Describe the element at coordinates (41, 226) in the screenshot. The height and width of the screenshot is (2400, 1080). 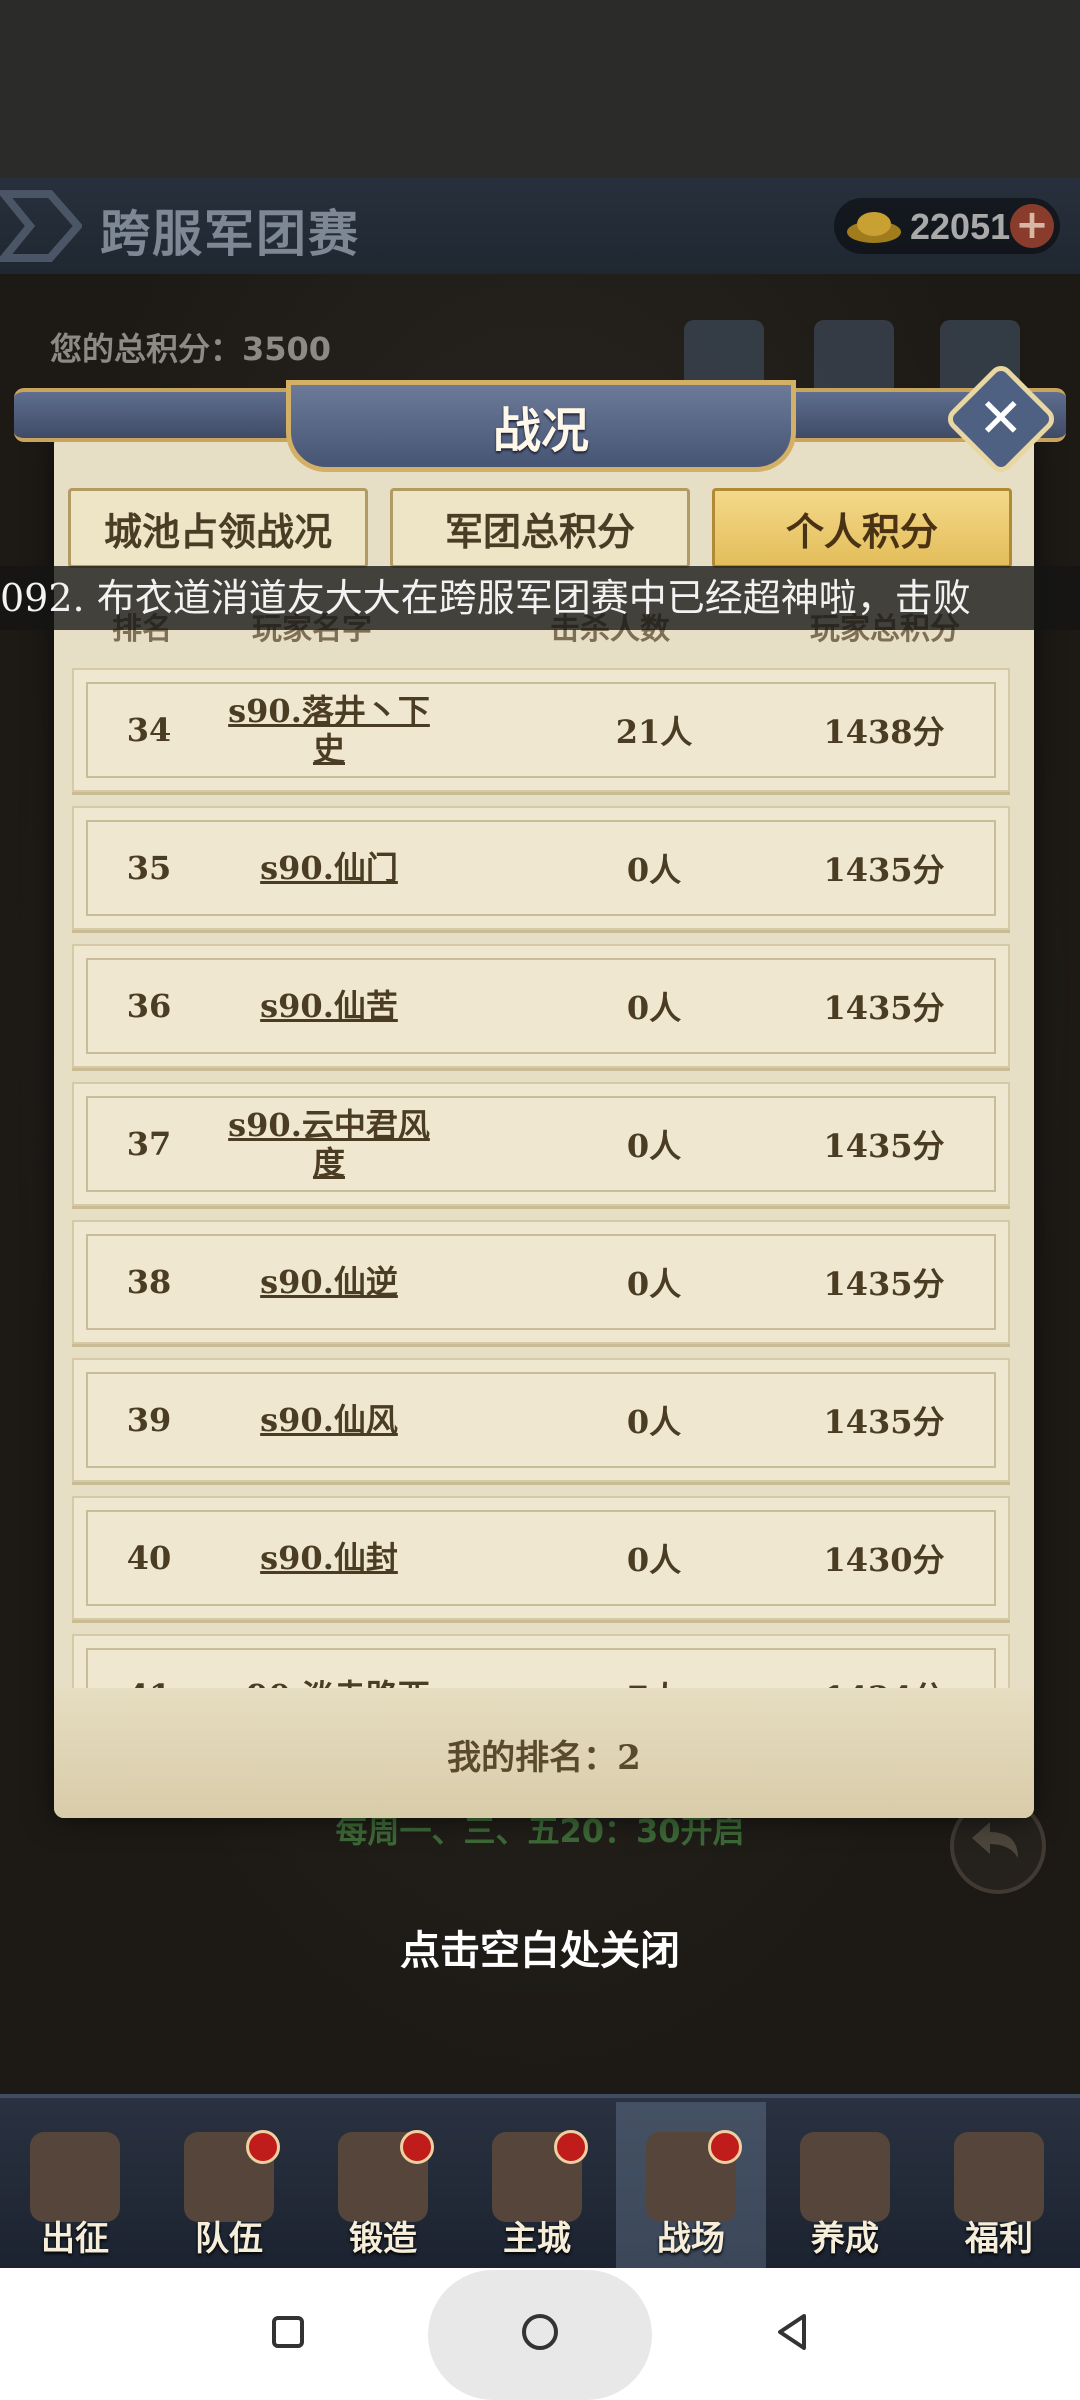
I see `back-emblem-icon` at that location.